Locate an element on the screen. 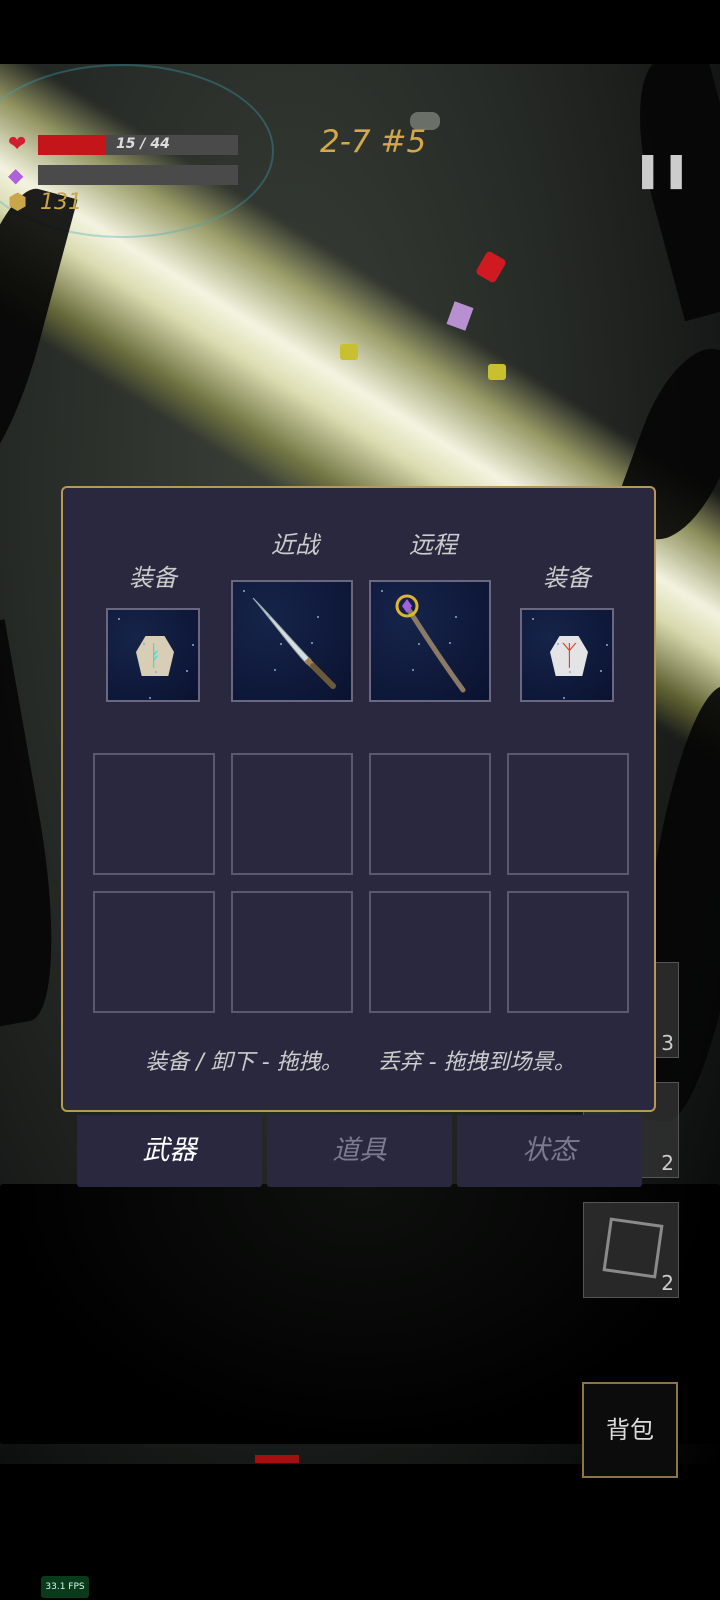  magic-staff-icon is located at coordinates (430, 643).